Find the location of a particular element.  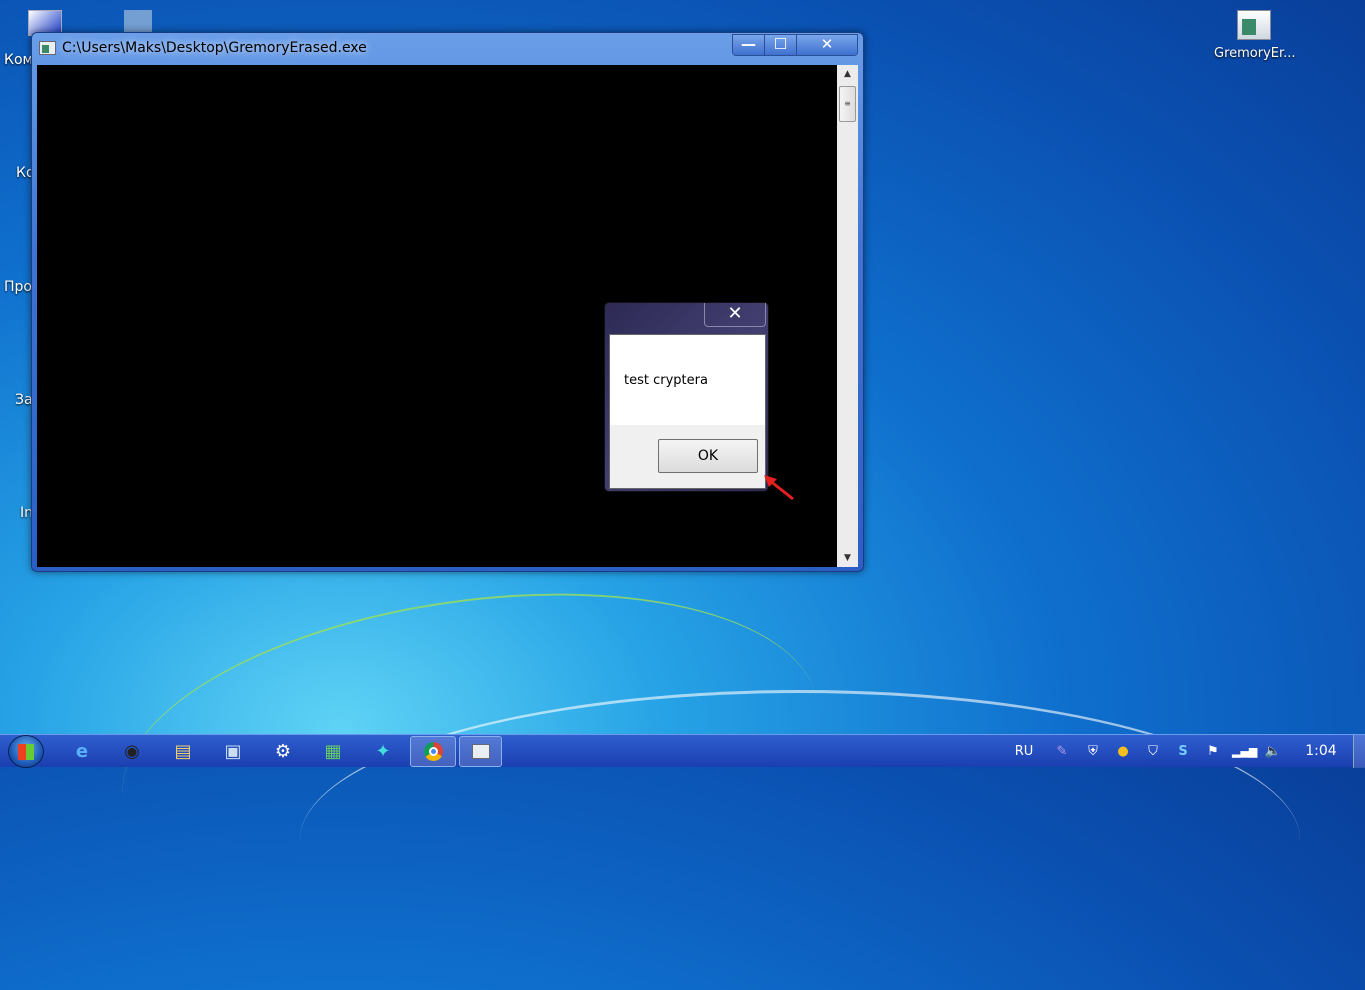

start-button is located at coordinates (26, 751).